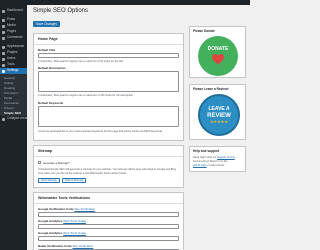  I want to click on analytics-label-2: Google Analytics Web Tools Guide, so click(62, 233).